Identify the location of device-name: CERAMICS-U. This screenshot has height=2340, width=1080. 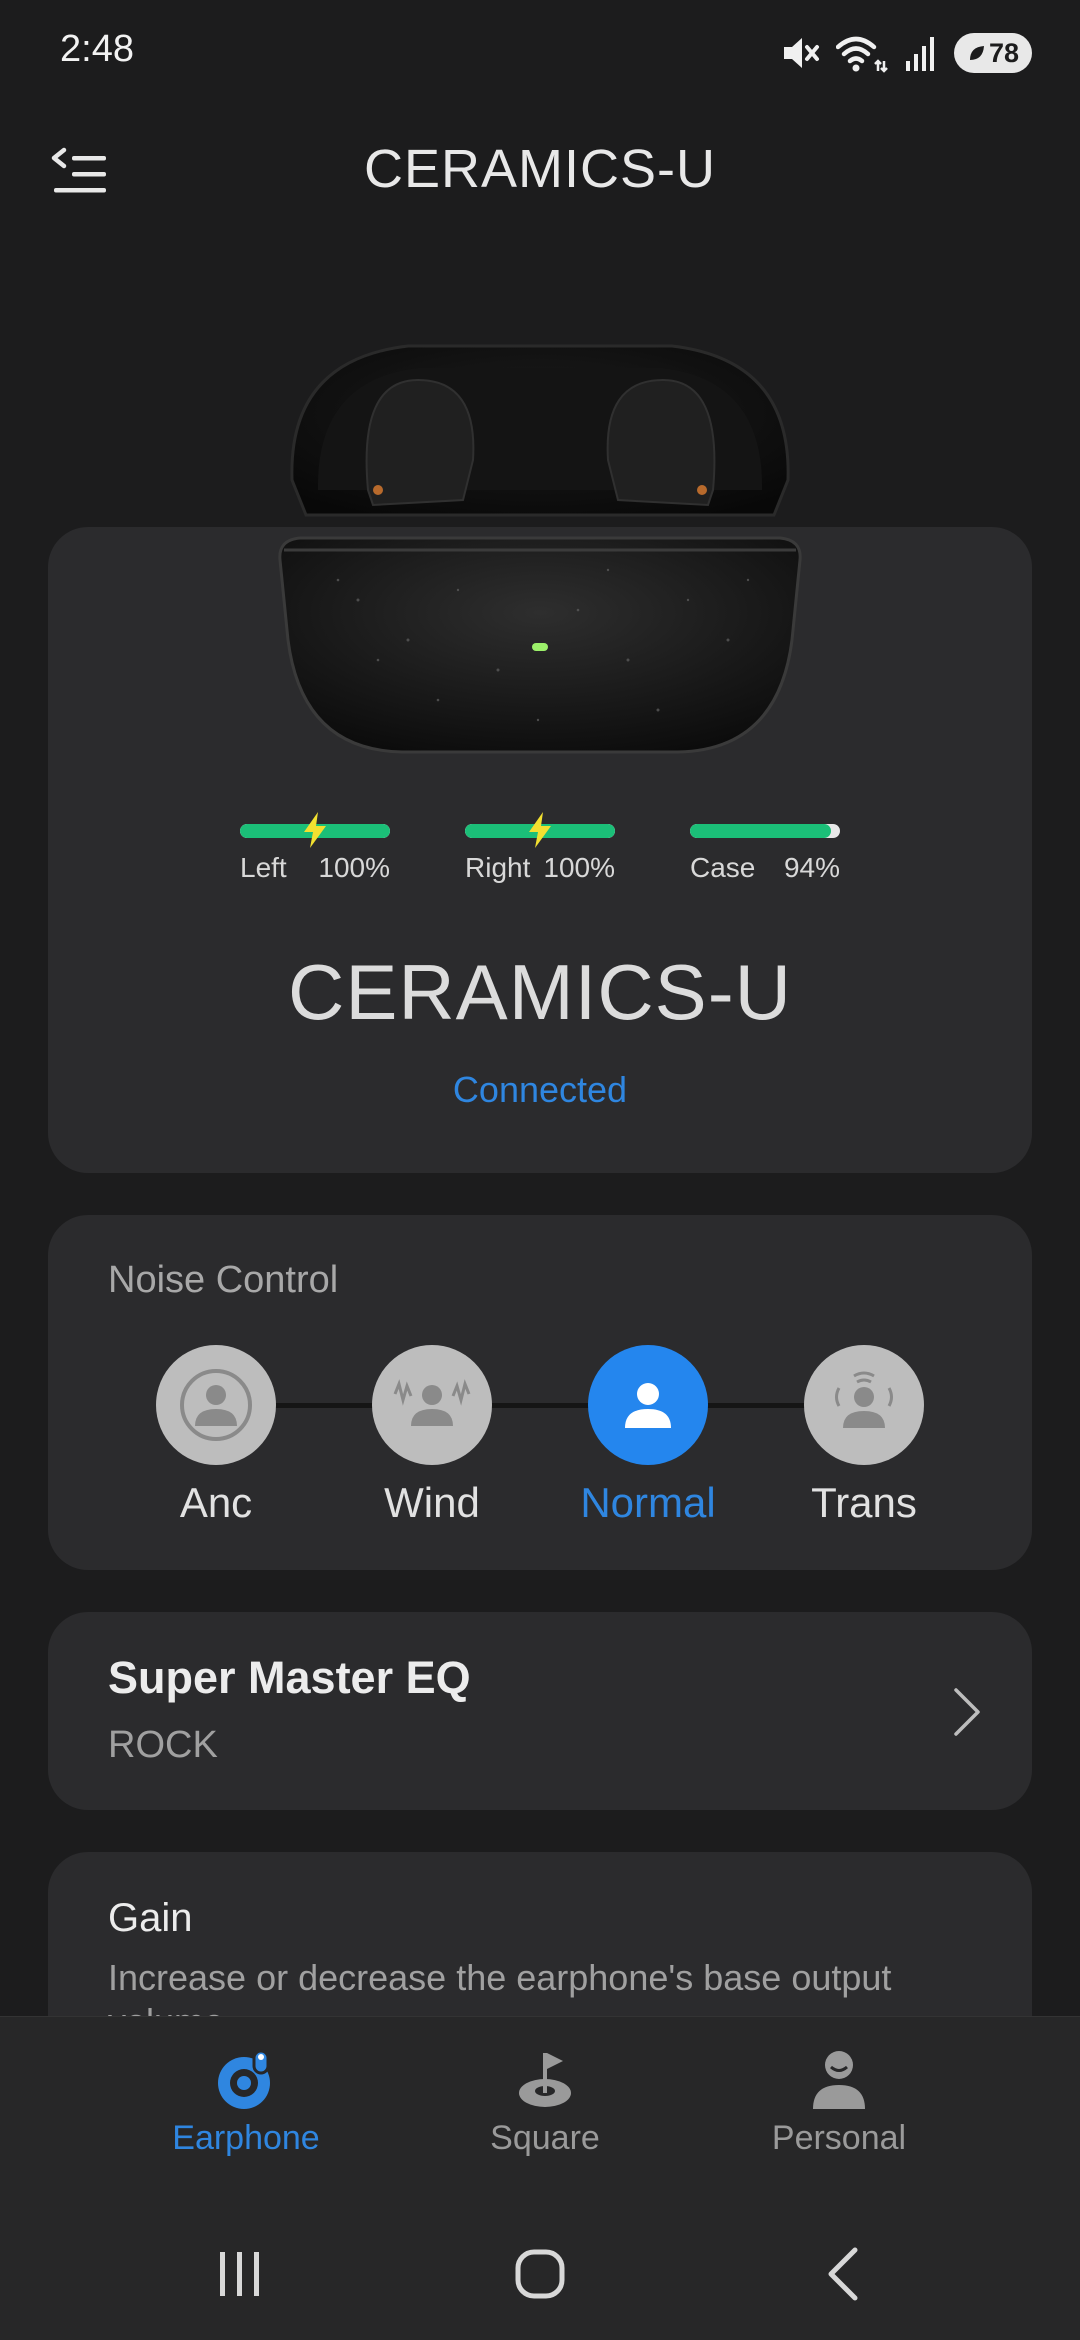
(539, 992).